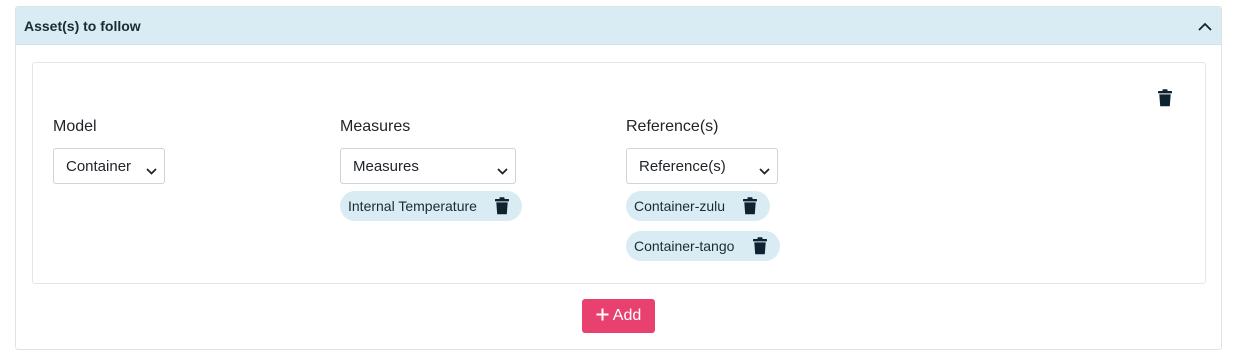  What do you see at coordinates (75, 126) in the screenshot?
I see `model-label: Model` at bounding box center [75, 126].